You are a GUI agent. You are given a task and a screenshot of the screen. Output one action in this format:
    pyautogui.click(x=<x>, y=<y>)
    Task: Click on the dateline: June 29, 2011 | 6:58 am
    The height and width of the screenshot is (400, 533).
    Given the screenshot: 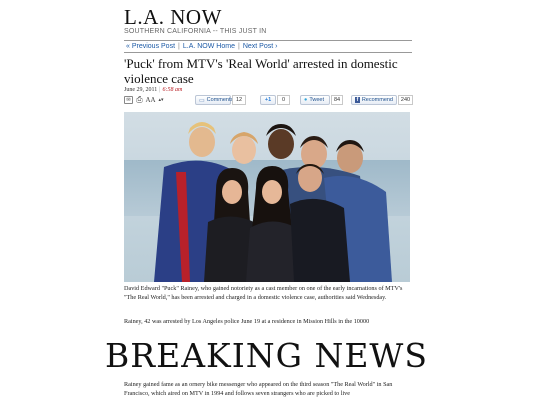 What is the action you would take?
    pyautogui.click(x=153, y=90)
    